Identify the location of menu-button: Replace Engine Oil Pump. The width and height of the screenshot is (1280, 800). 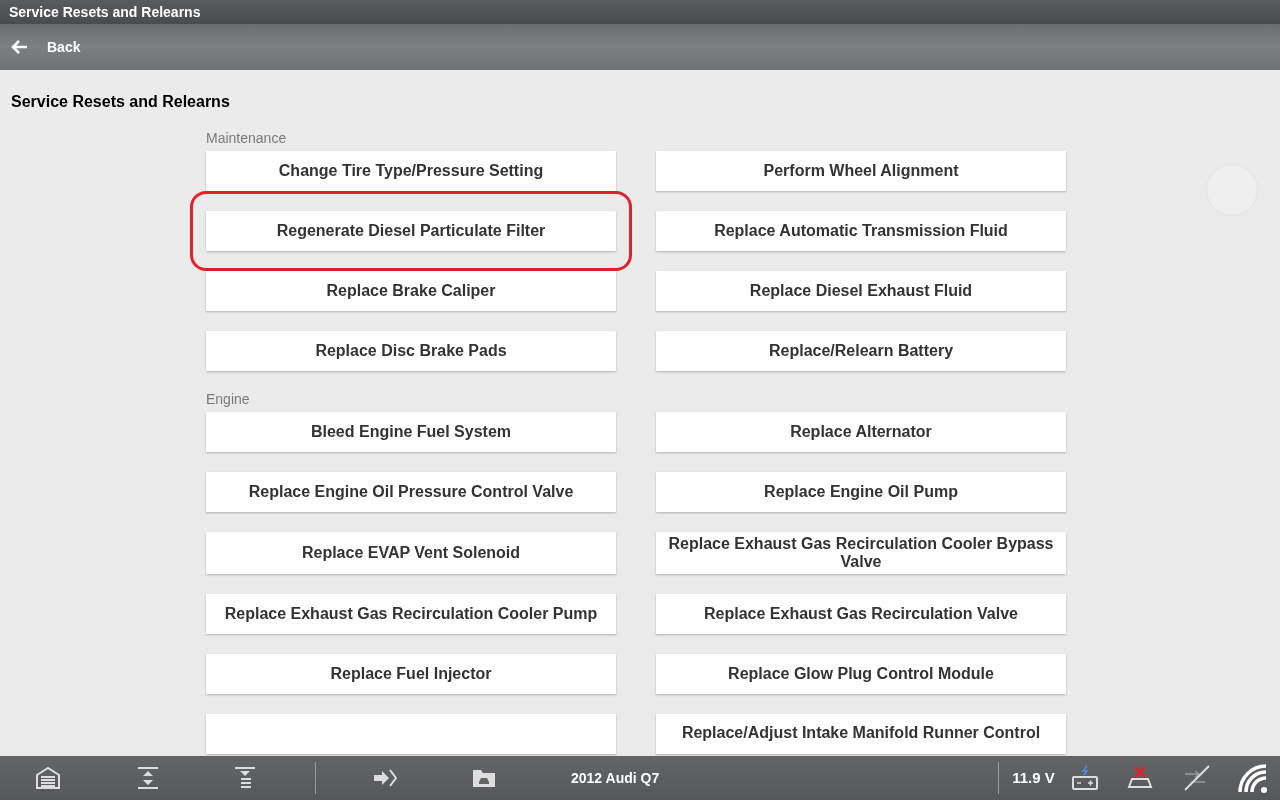
(861, 492).